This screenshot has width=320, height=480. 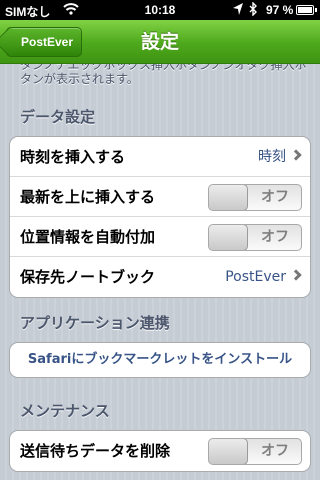 I want to click on description-line-1: タンノナエックホックス挿入ホタンノンオタク挿入ホ, so click(x=163, y=68).